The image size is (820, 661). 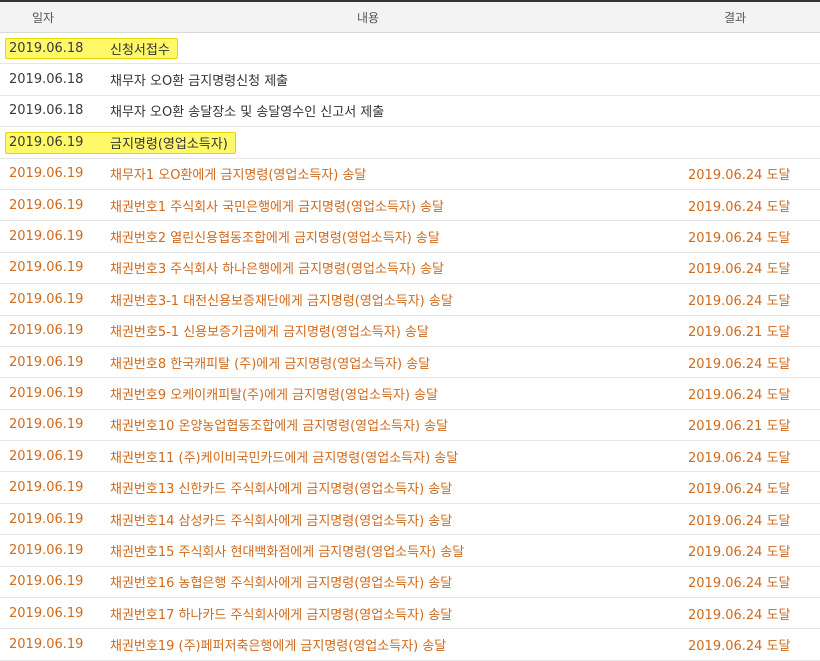 What do you see at coordinates (281, 490) in the screenshot?
I see `cell-content: 채권번호13 신한카드 주식회사에게 금지명령(영업소득자) 송달` at bounding box center [281, 490].